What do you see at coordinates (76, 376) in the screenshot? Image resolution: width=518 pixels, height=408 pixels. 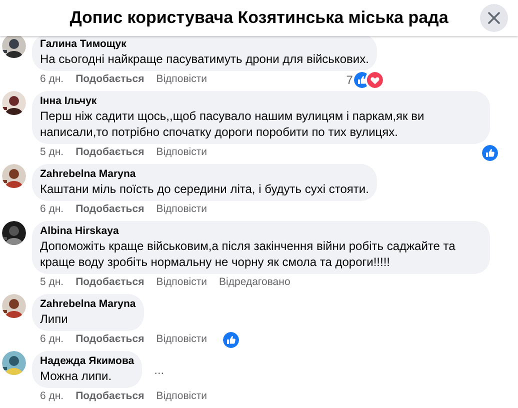 I see `comment-text: Можна липи.` at bounding box center [76, 376].